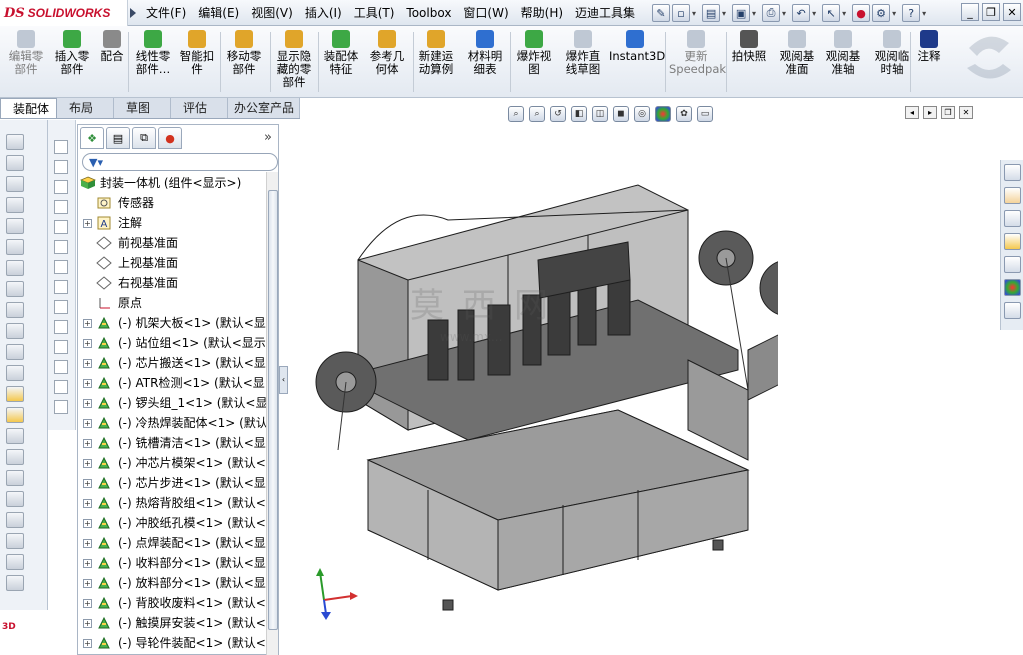  Describe the element at coordinates (485, 53) in the screenshot. I see `cmd-button-bom: 材料明 细表` at that location.